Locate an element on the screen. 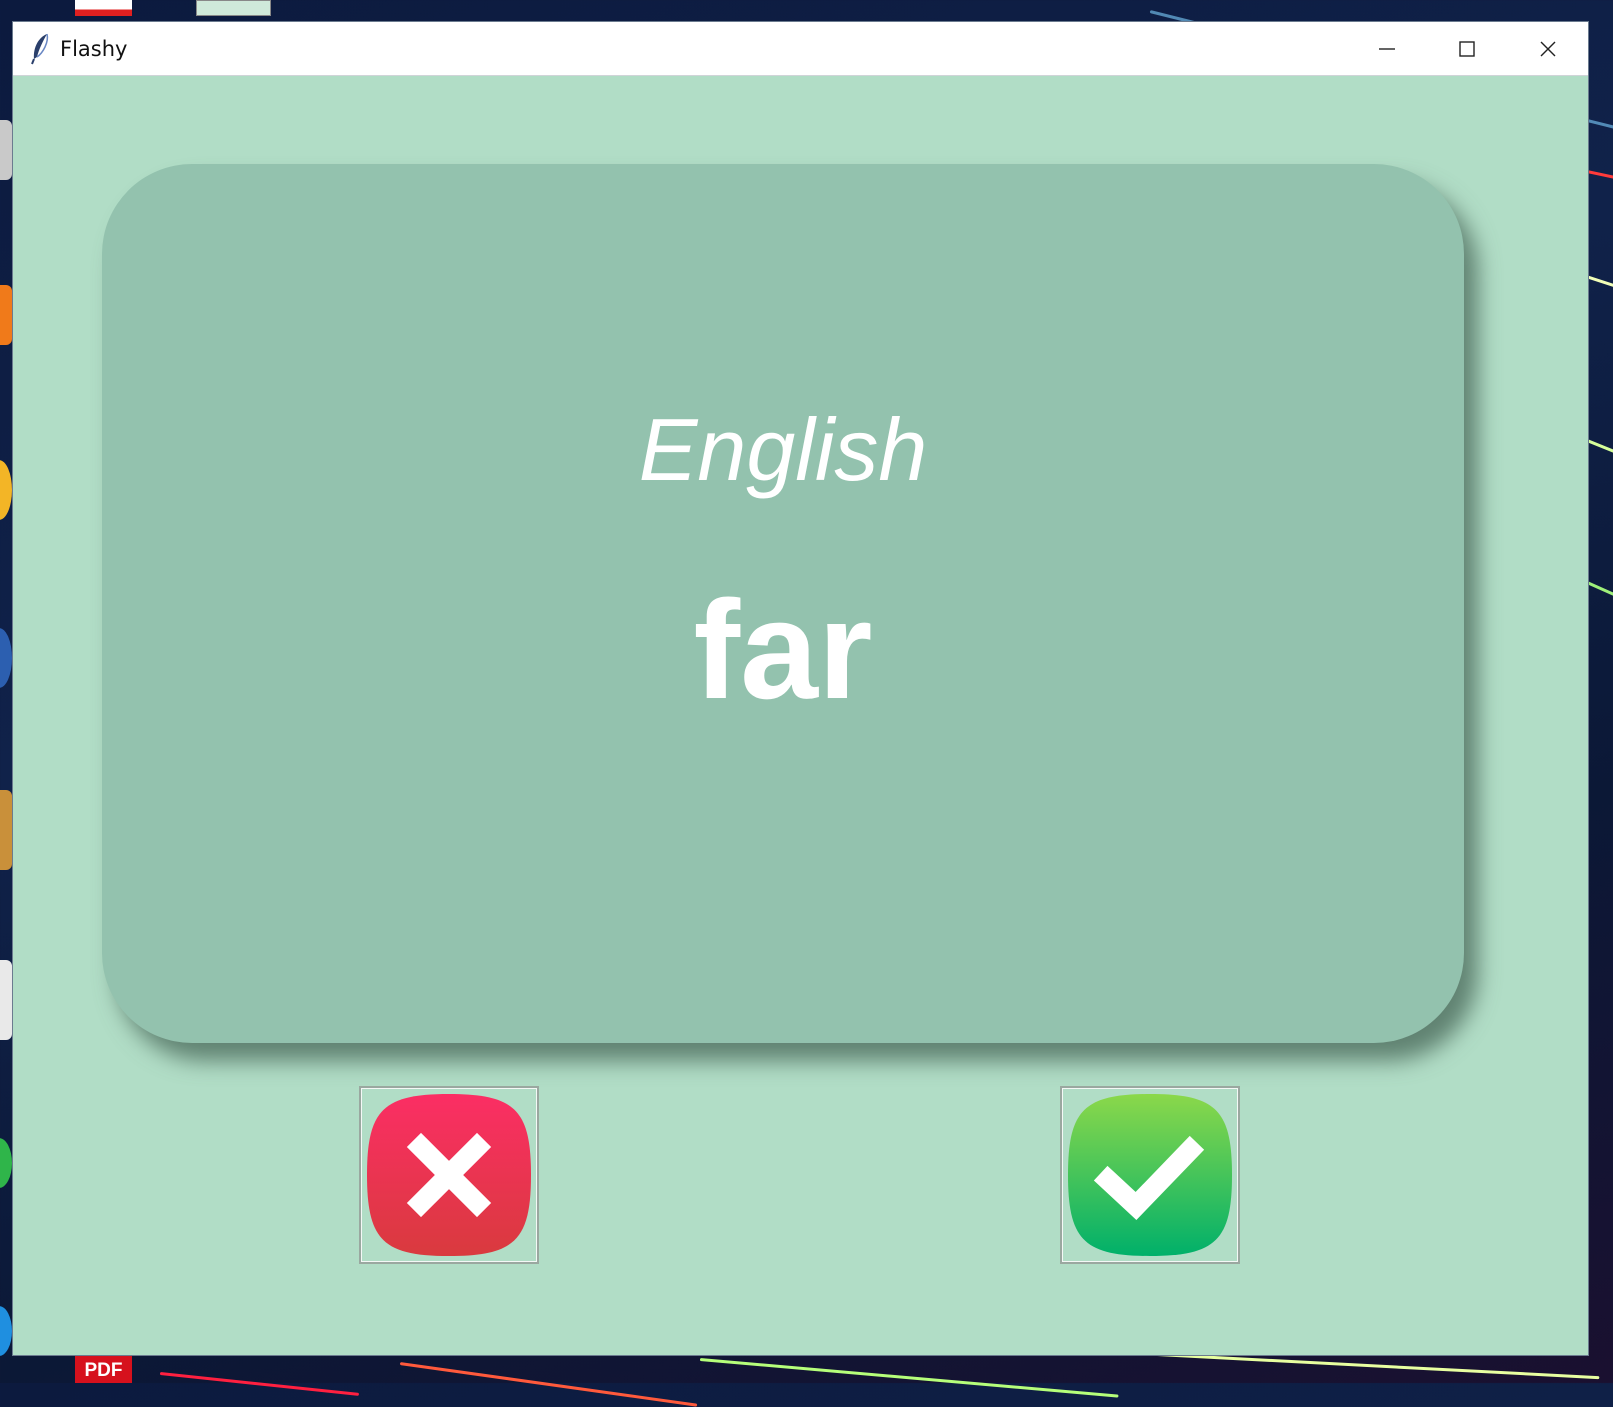  minimize-button is located at coordinates (1387, 49).